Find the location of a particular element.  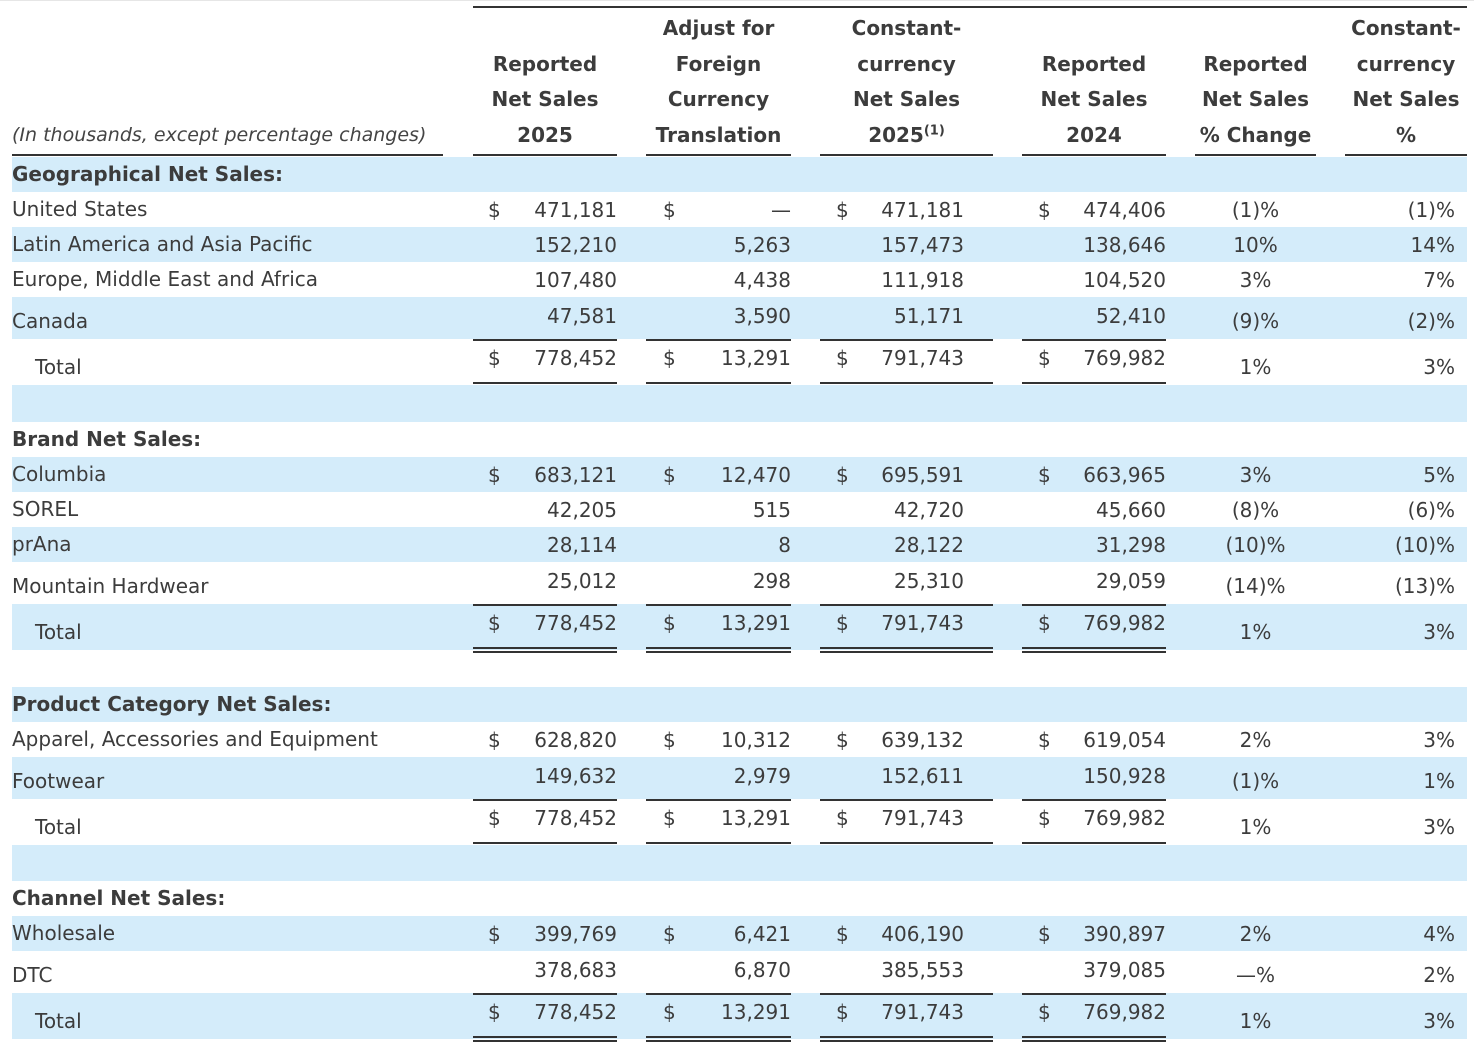

row-label: Footwear is located at coordinates (58, 781).